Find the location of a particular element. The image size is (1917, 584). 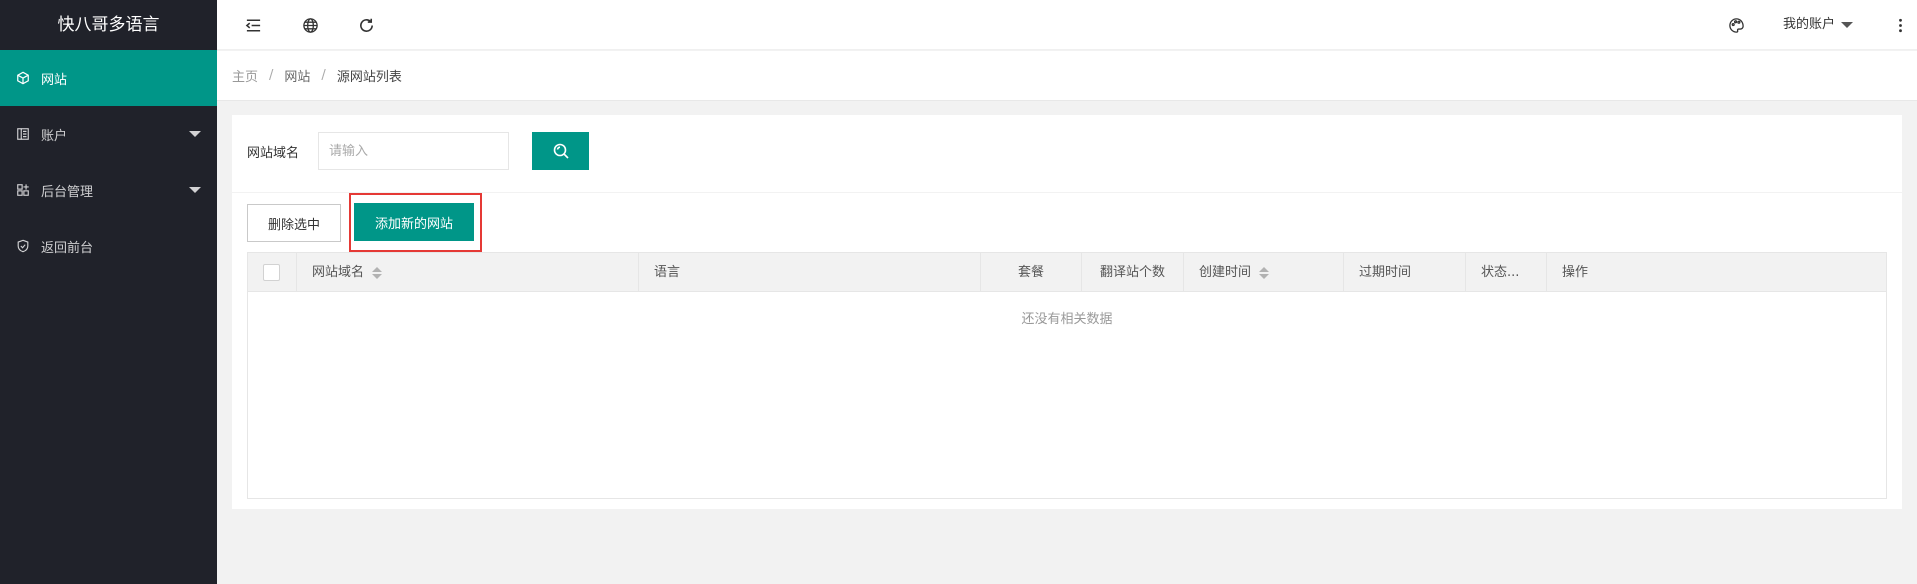

sidebar-item-label: 后台管理 is located at coordinates (67, 192).